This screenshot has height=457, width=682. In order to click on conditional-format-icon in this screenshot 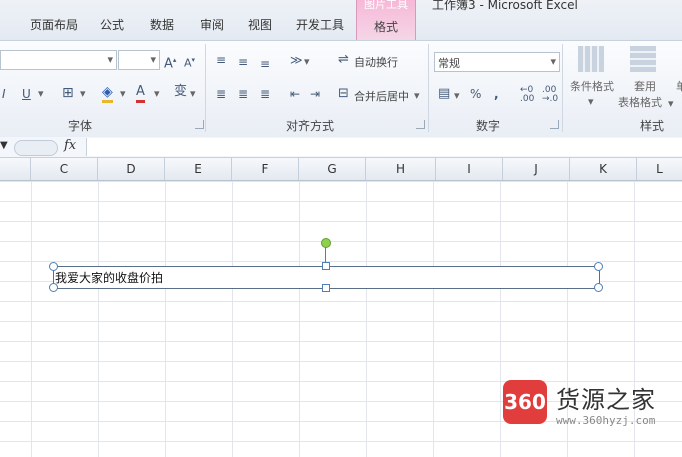, I will do `click(591, 59)`.